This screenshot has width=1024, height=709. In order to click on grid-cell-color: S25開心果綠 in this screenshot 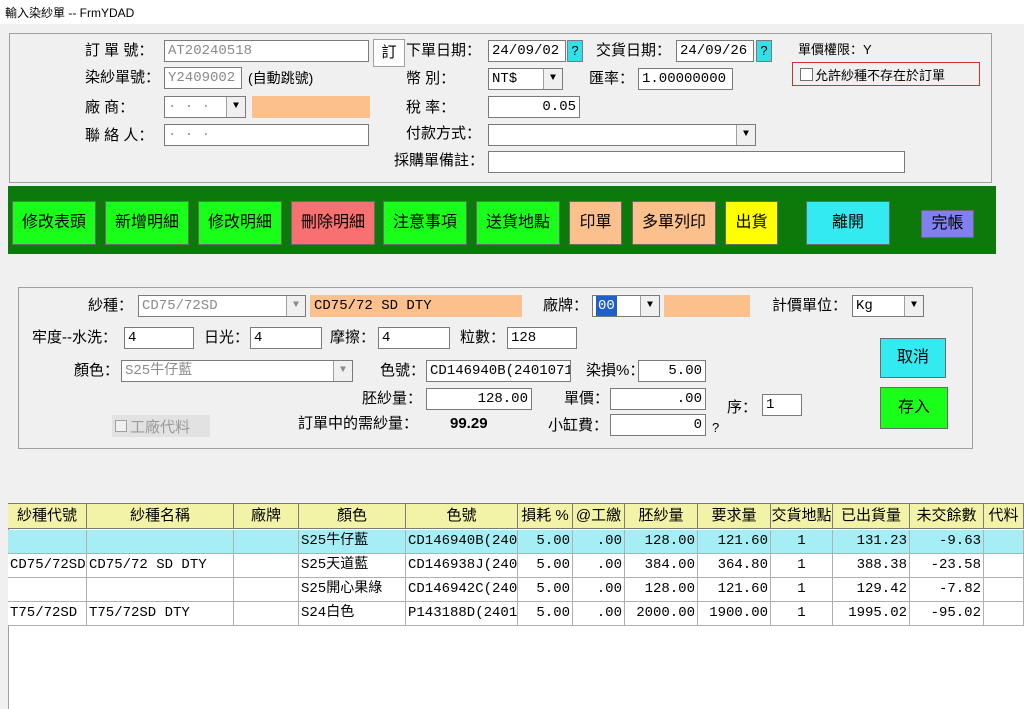, I will do `click(352, 590)`.